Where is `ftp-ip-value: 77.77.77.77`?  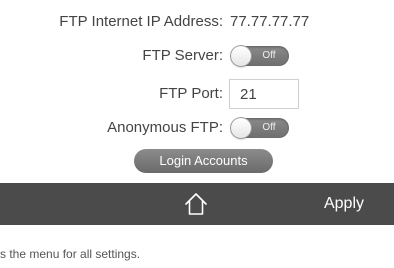
ftp-ip-value: 77.77.77.77 is located at coordinates (270, 21).